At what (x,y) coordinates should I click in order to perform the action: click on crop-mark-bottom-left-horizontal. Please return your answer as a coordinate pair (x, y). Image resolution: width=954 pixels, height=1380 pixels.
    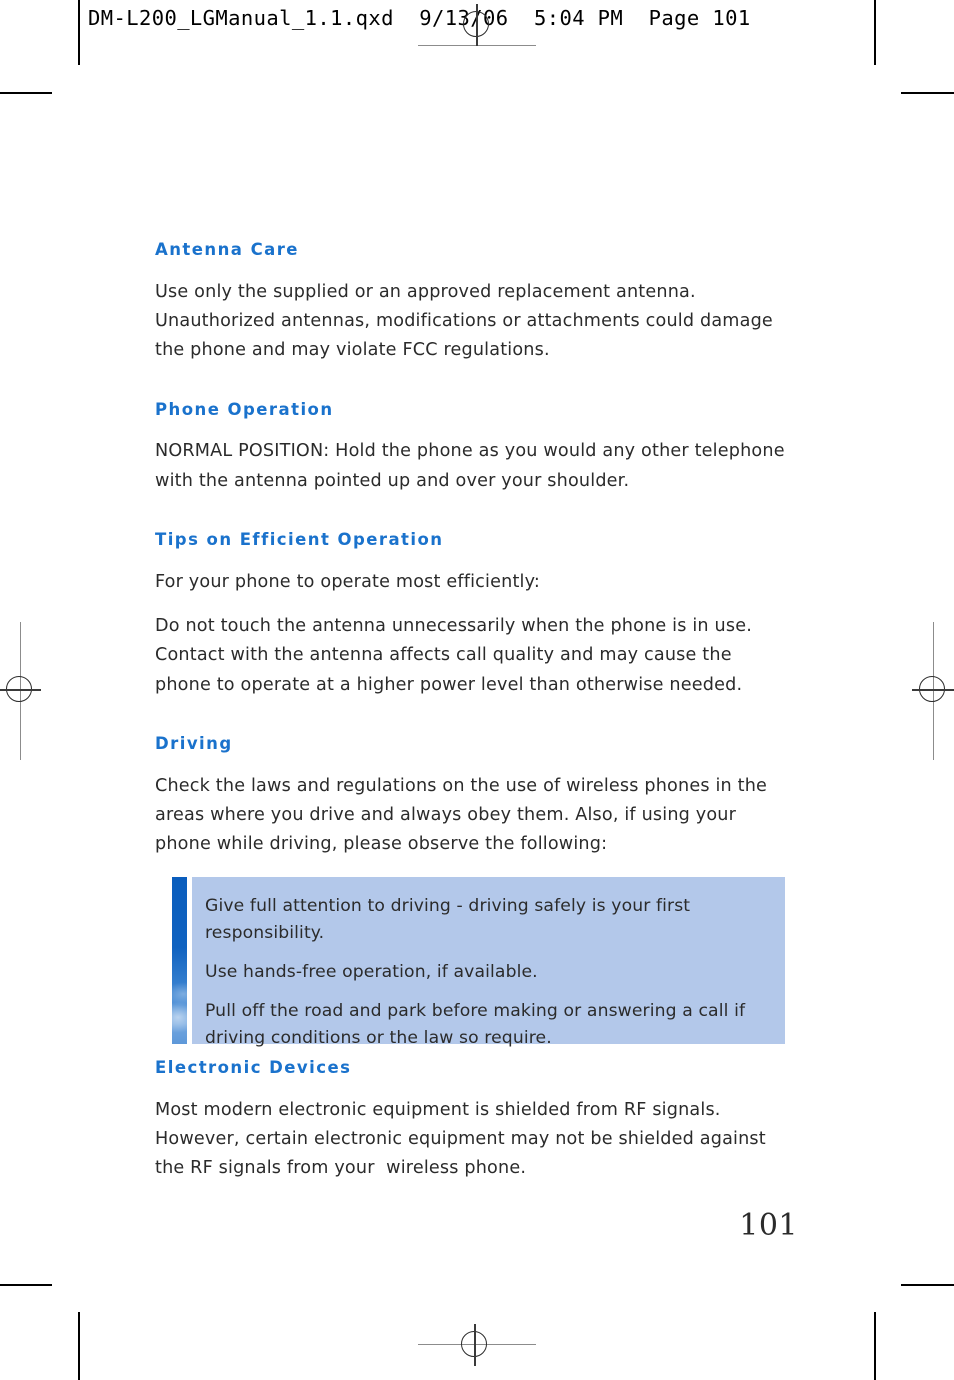
    Looking at the image, I should click on (26, 1285).